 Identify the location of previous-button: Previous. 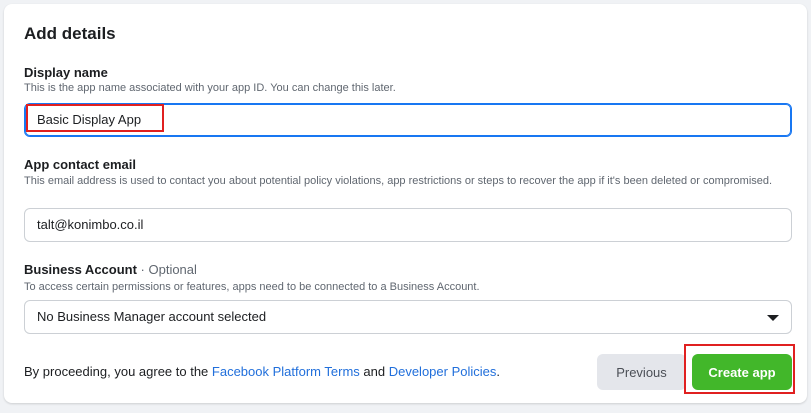
(641, 372).